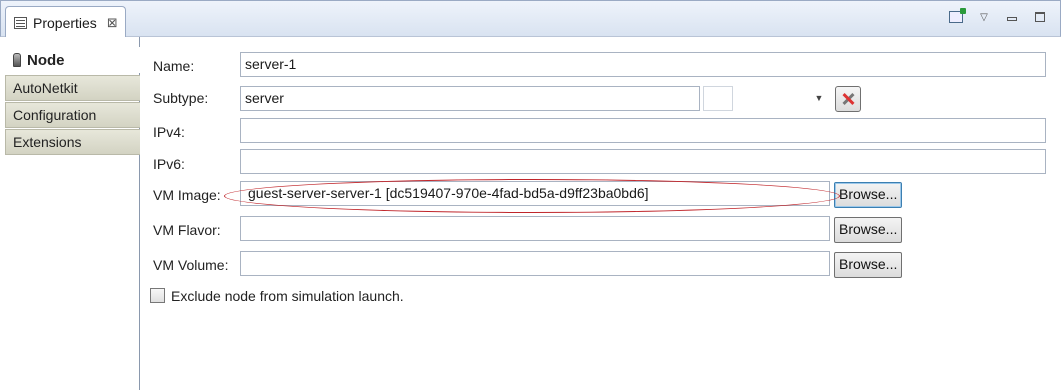  What do you see at coordinates (191, 265) in the screenshot?
I see `vm-volume-label: VM Volume:` at bounding box center [191, 265].